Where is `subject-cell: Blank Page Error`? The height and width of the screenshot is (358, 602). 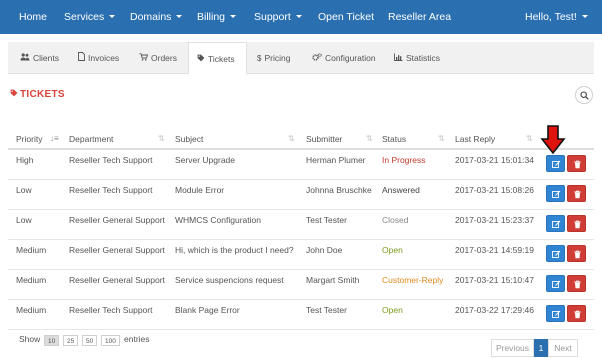
subject-cell: Blank Page Error is located at coordinates (207, 315).